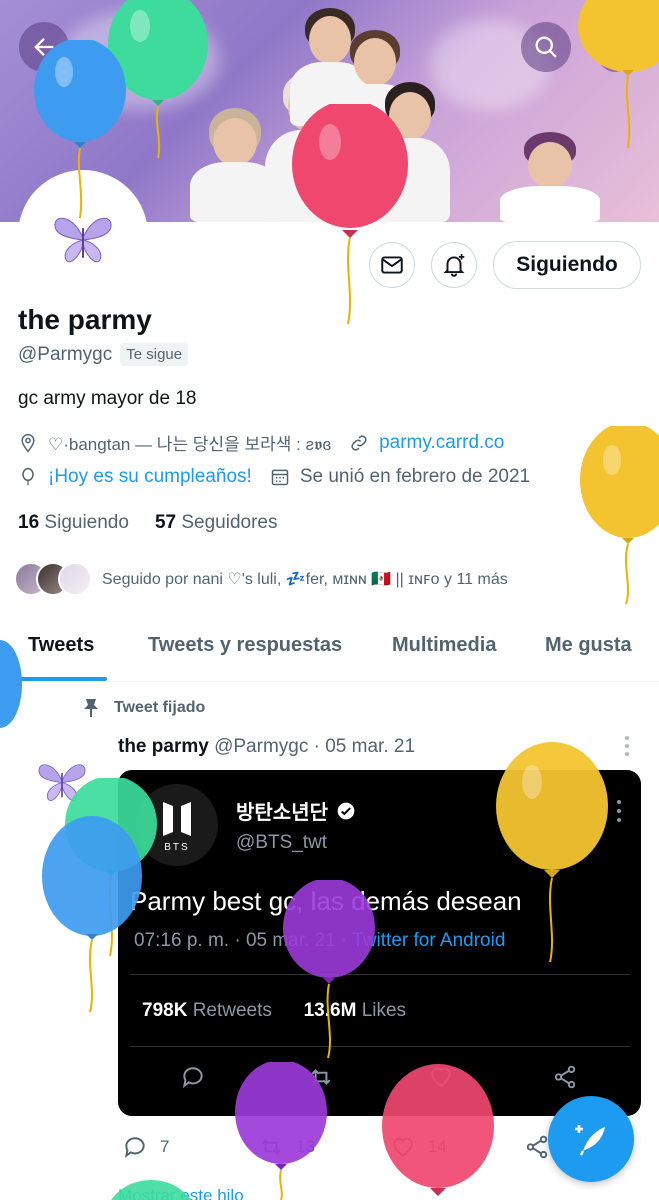 Image resolution: width=659 pixels, height=1200 pixels. What do you see at coordinates (62, 781) in the screenshot?
I see `tweet-author-avatar` at bounding box center [62, 781].